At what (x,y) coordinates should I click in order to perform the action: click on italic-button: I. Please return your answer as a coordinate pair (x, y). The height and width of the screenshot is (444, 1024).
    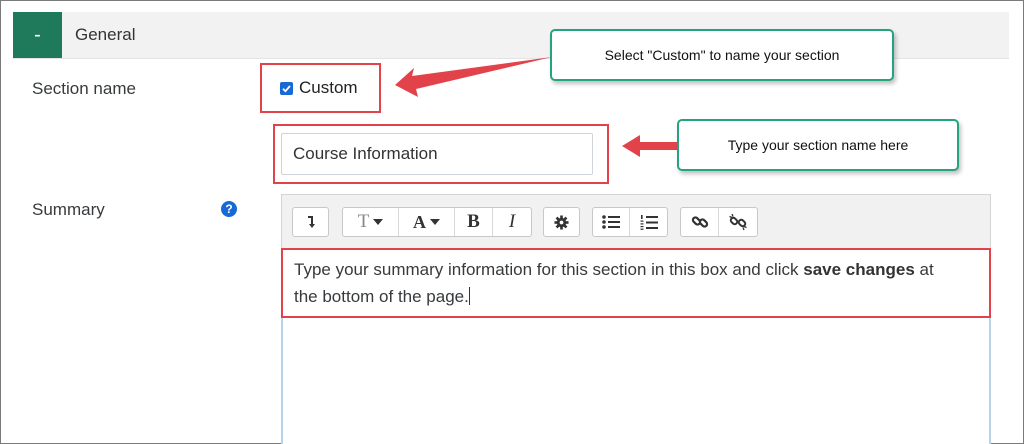
    Looking at the image, I should click on (512, 222).